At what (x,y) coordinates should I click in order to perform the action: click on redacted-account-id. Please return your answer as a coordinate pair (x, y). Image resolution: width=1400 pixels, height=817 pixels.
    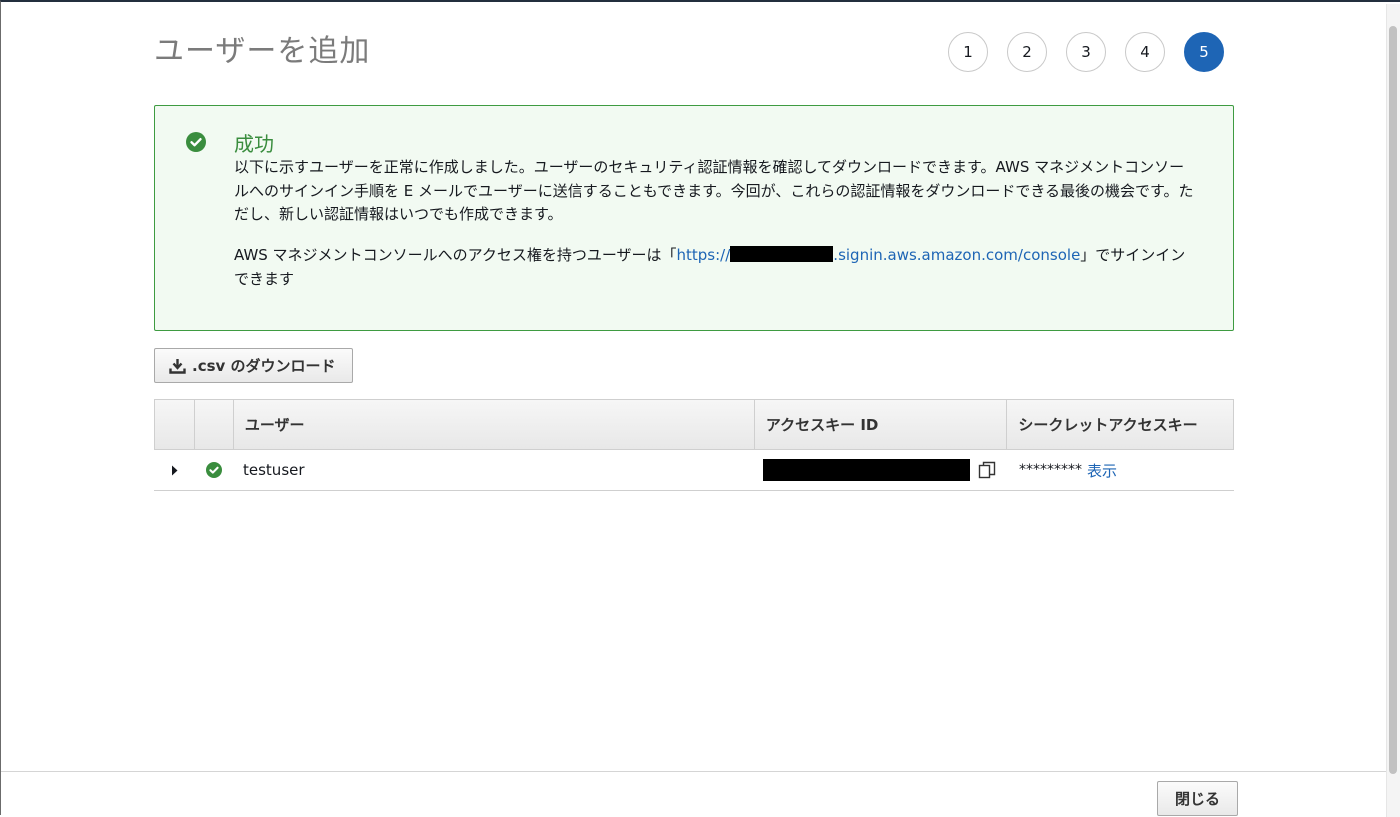
    Looking at the image, I should click on (782, 254).